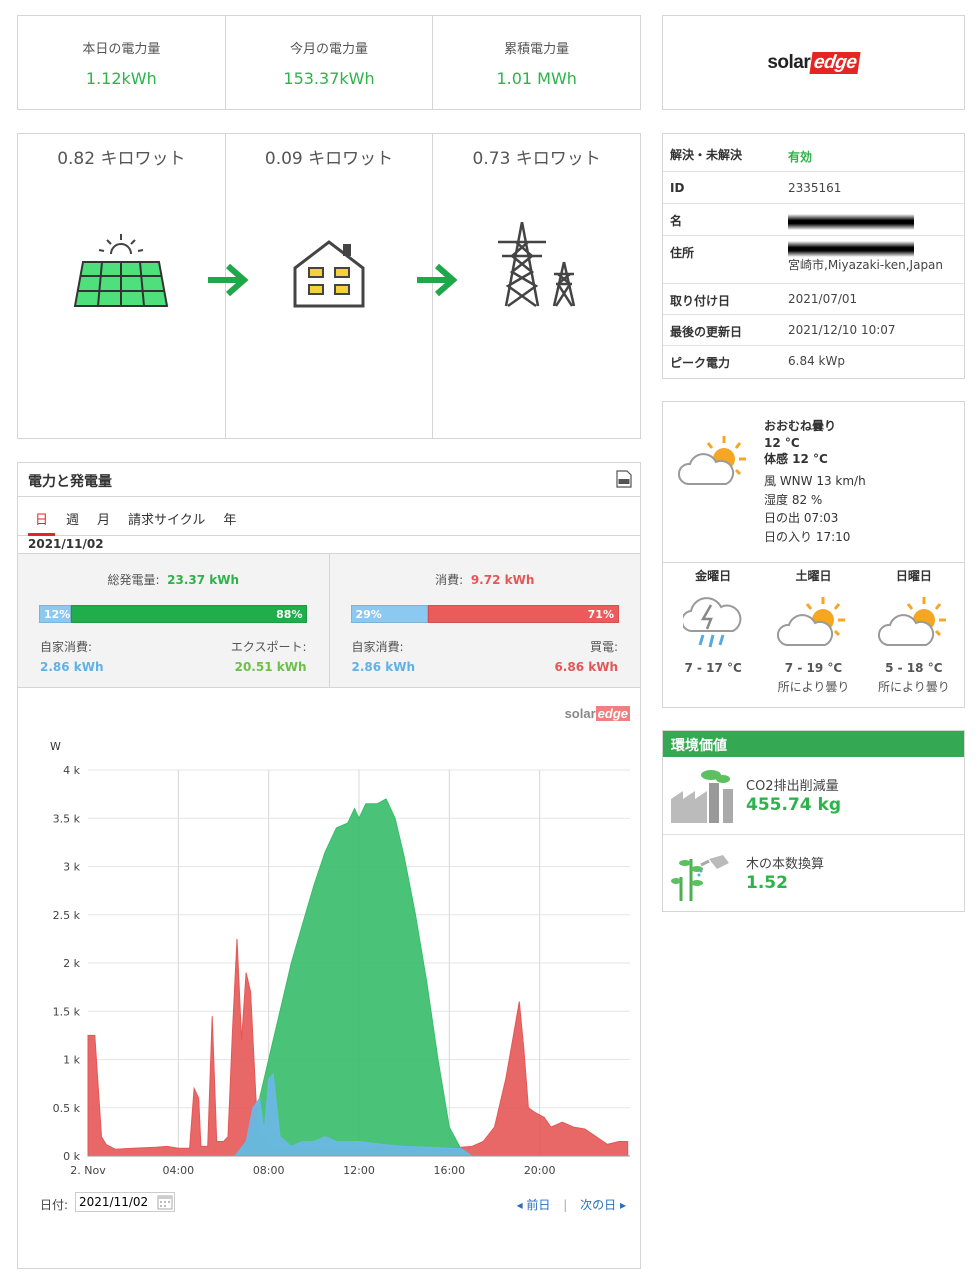  I want to click on next-day-label: 次の日, so click(598, 1205).